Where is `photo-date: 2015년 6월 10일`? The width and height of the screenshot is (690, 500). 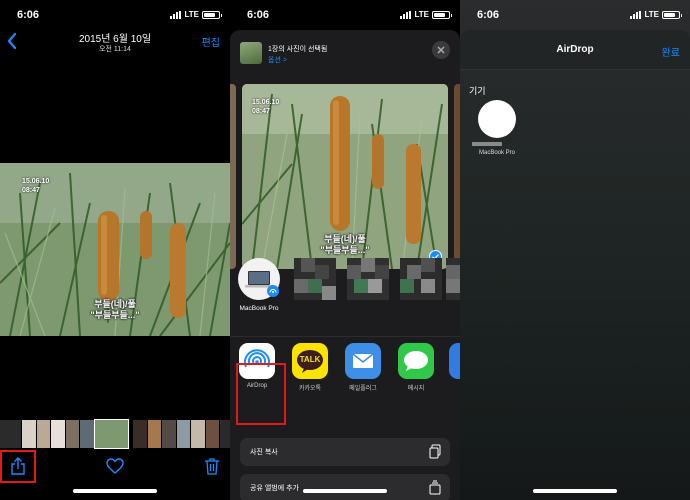
photo-date: 2015년 6월 10일 is located at coordinates (115, 39).